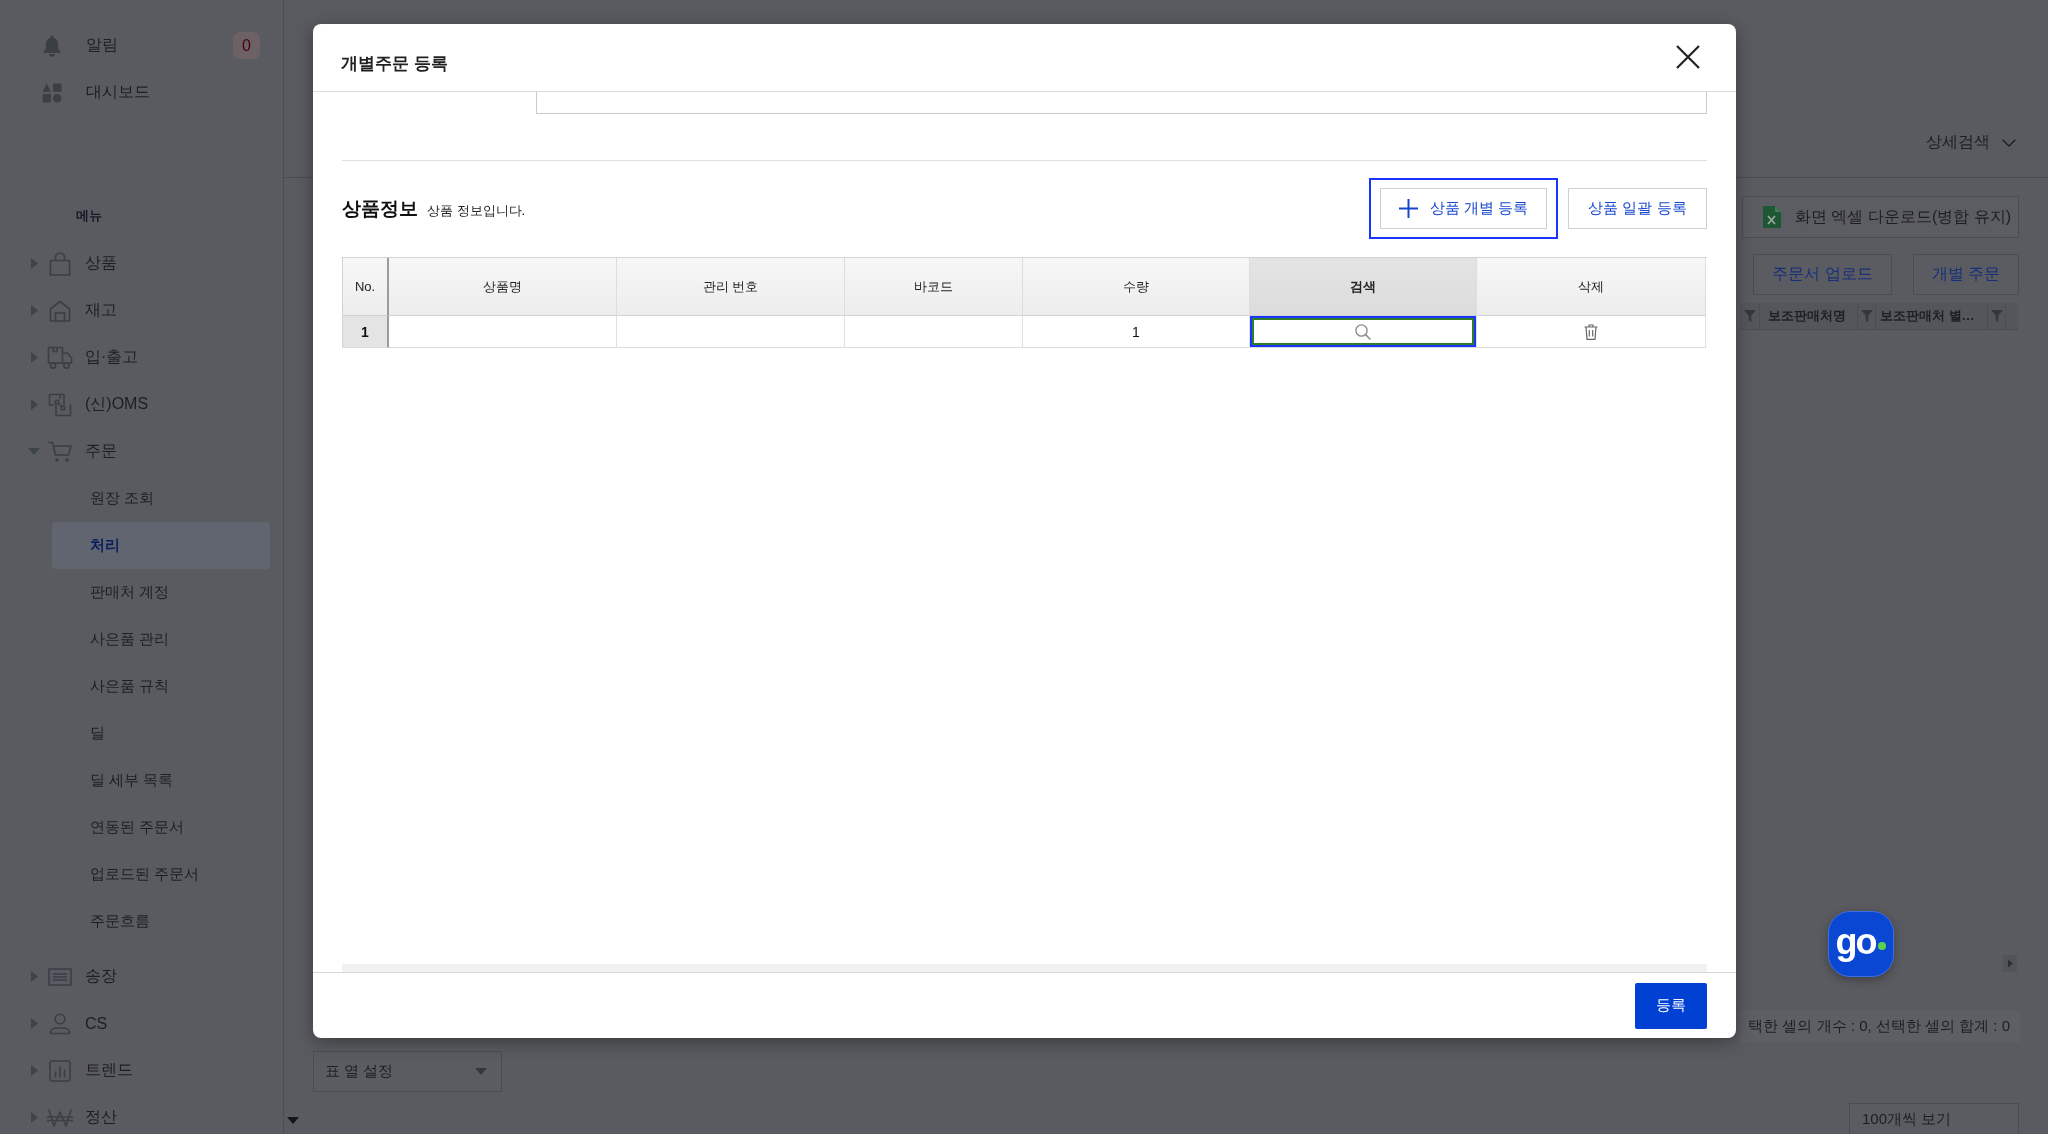 This screenshot has height=1134, width=2048. I want to click on search-cell, so click(1363, 332).